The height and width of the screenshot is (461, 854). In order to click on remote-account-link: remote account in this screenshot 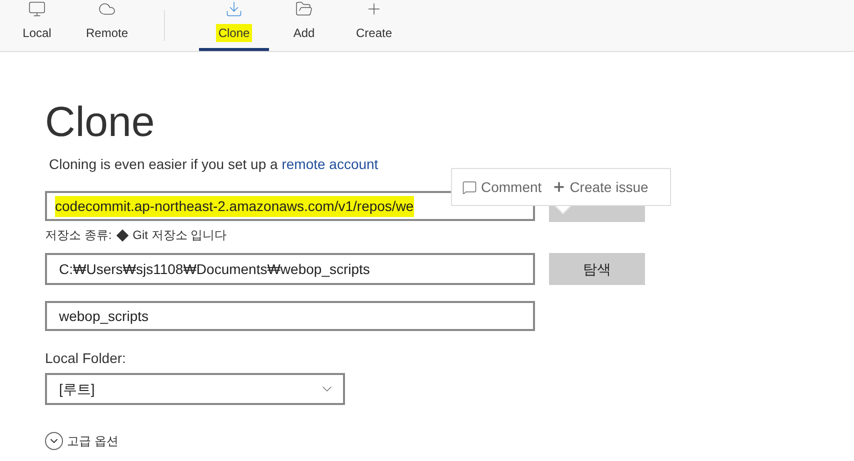, I will do `click(330, 164)`.